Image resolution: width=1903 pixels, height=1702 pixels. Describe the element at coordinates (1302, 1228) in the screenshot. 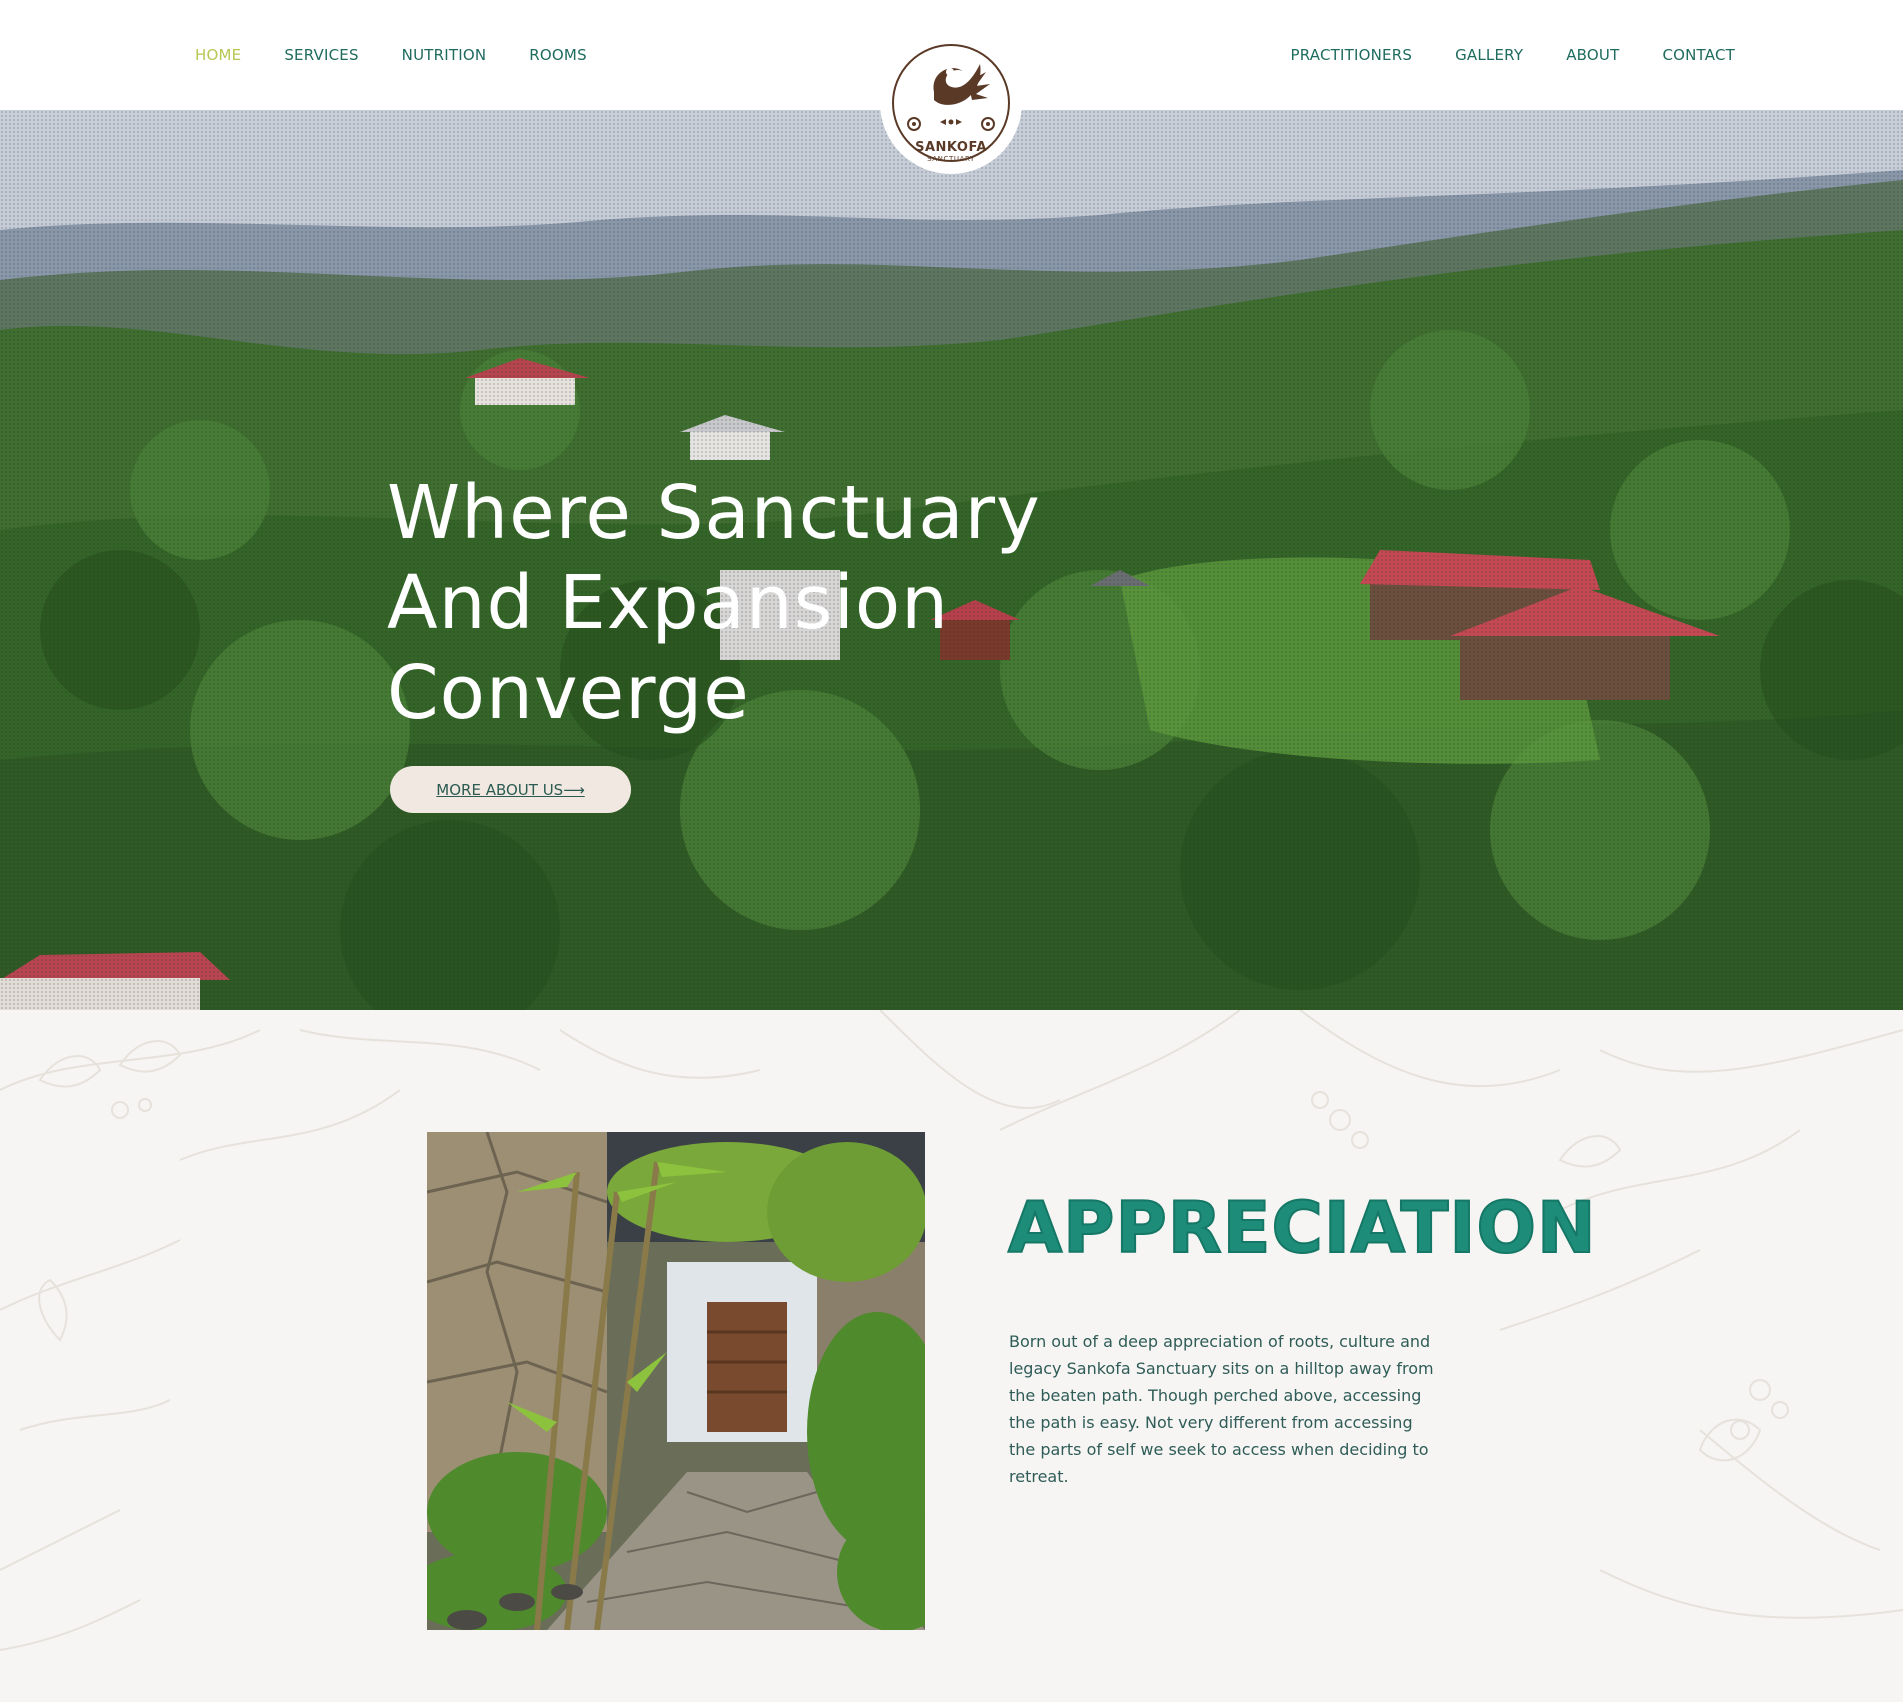

I see `appreciation-heading: APPRECIATION` at that location.